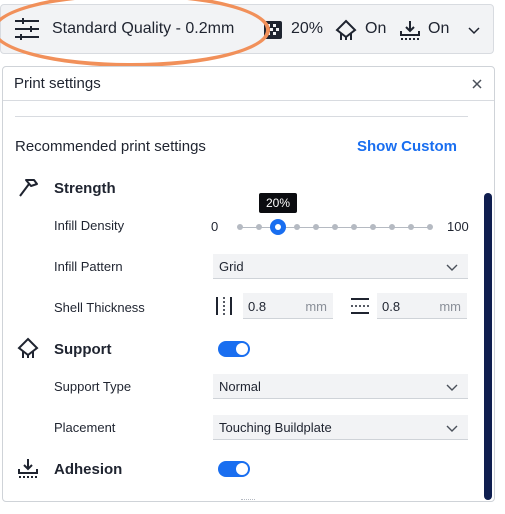 The width and height of the screenshot is (505, 514). I want to click on show-custom-button: Show Custom, so click(407, 146).